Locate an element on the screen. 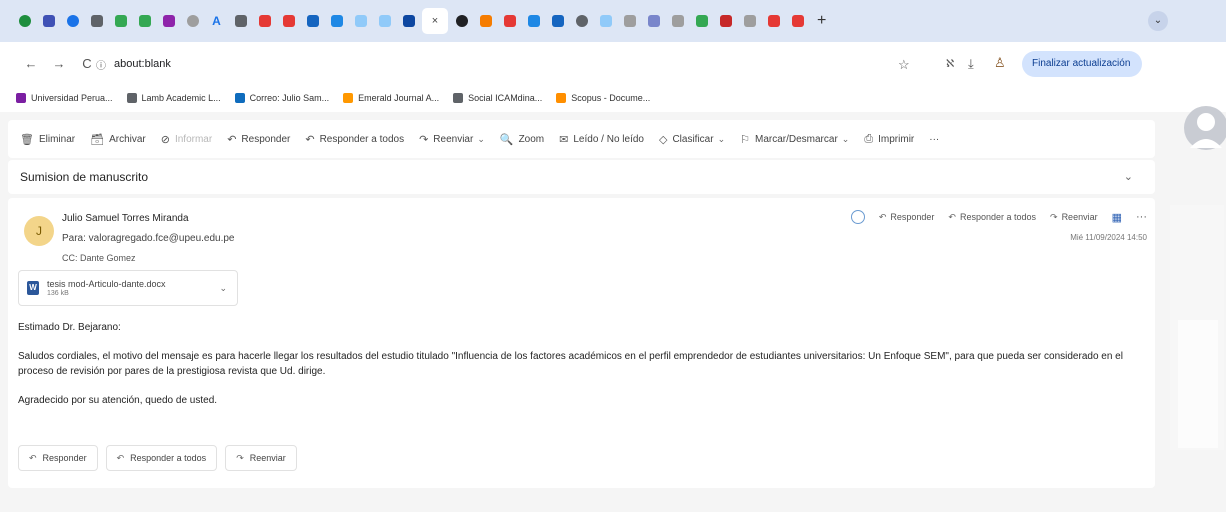 The width and height of the screenshot is (1226, 512). close-icon: × is located at coordinates (435, 21).